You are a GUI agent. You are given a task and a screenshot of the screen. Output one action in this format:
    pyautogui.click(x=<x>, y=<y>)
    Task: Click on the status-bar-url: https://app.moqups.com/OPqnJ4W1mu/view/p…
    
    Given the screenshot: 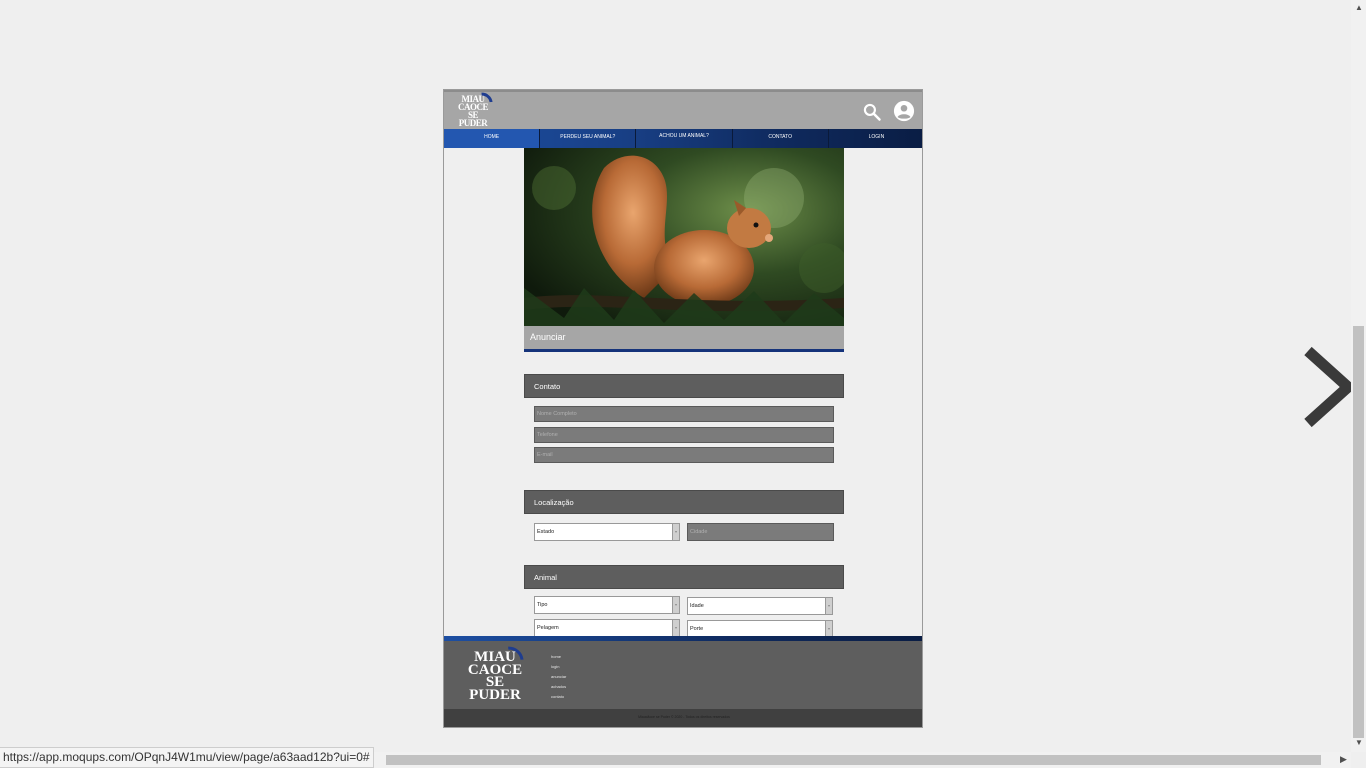 What is the action you would take?
    pyautogui.click(x=187, y=757)
    